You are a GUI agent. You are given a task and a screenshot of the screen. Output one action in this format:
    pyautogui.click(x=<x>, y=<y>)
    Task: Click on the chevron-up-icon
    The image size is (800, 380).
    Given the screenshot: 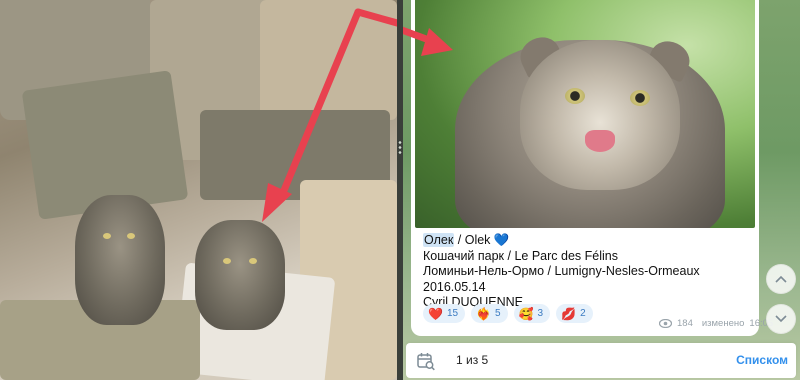 What is the action you would take?
    pyautogui.click(x=781, y=279)
    